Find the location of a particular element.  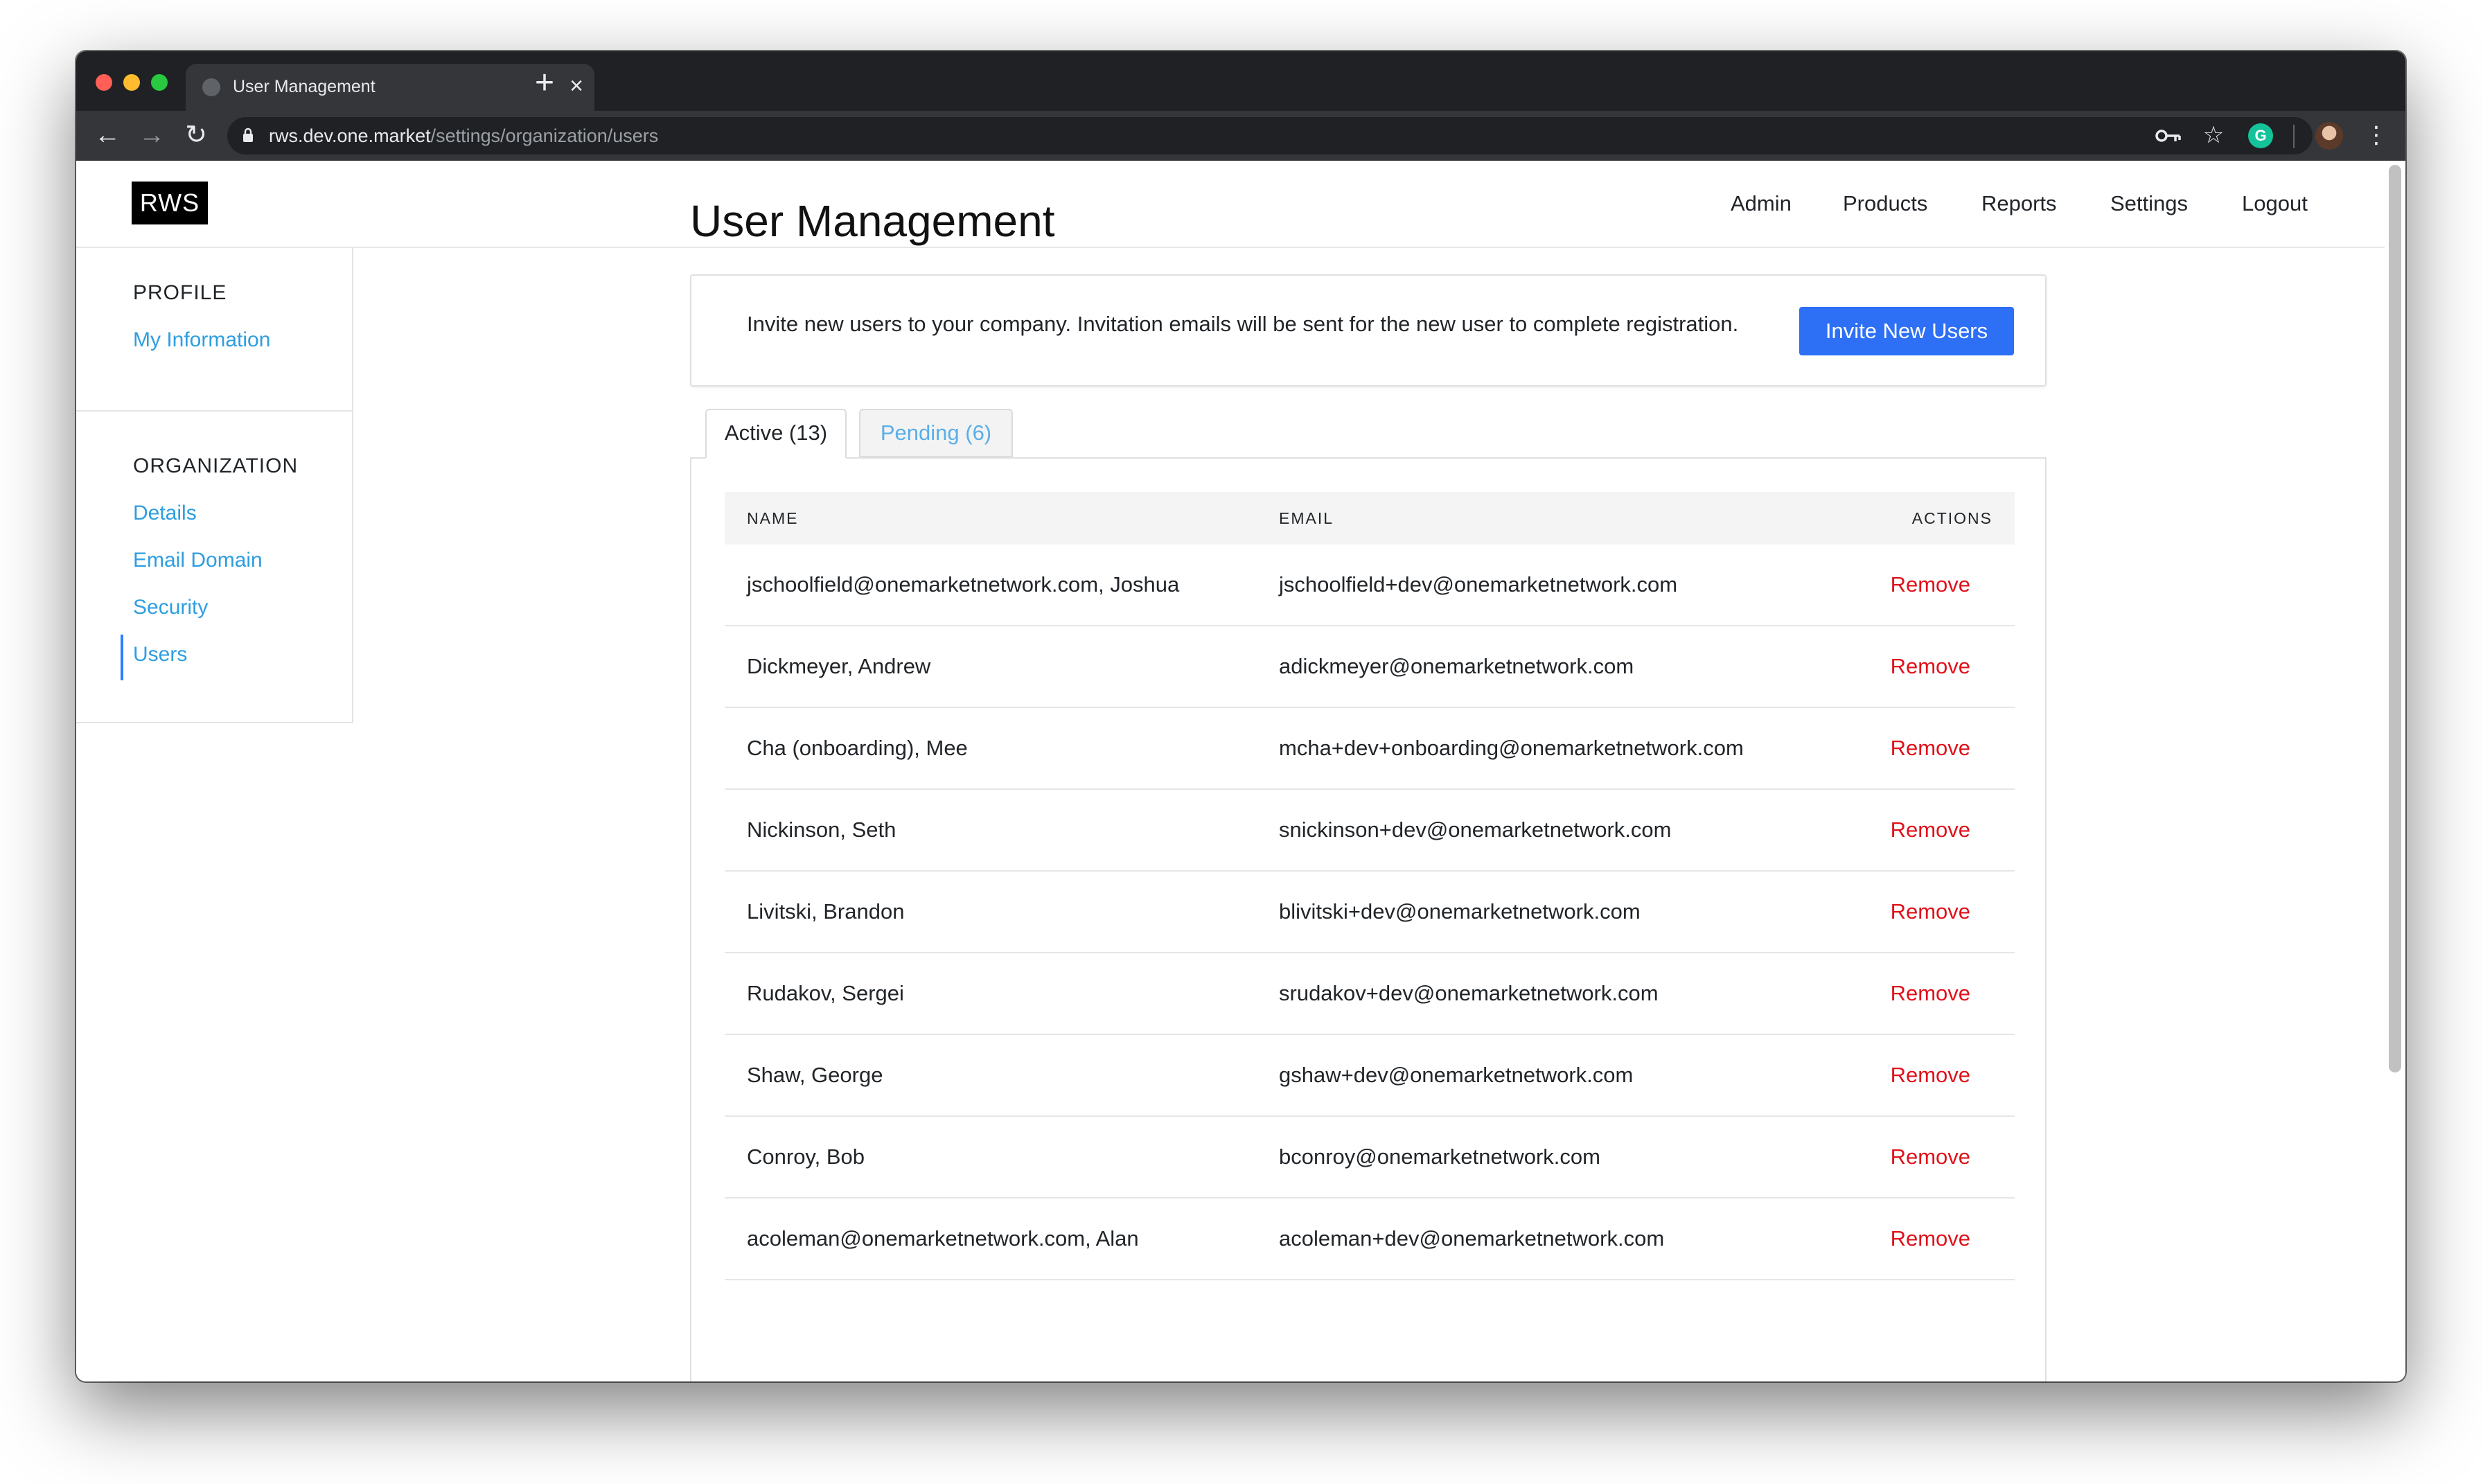

user-name-cell: acoleman@onemarketnetwork.com, Alan is located at coordinates (991, 1239).